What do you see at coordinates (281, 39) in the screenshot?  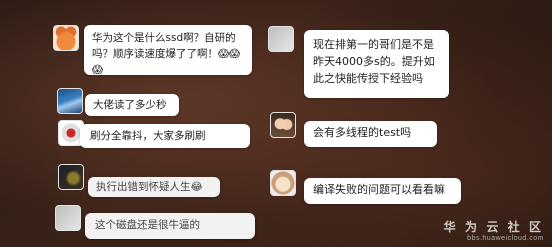 I see `person-avatar-icon` at bounding box center [281, 39].